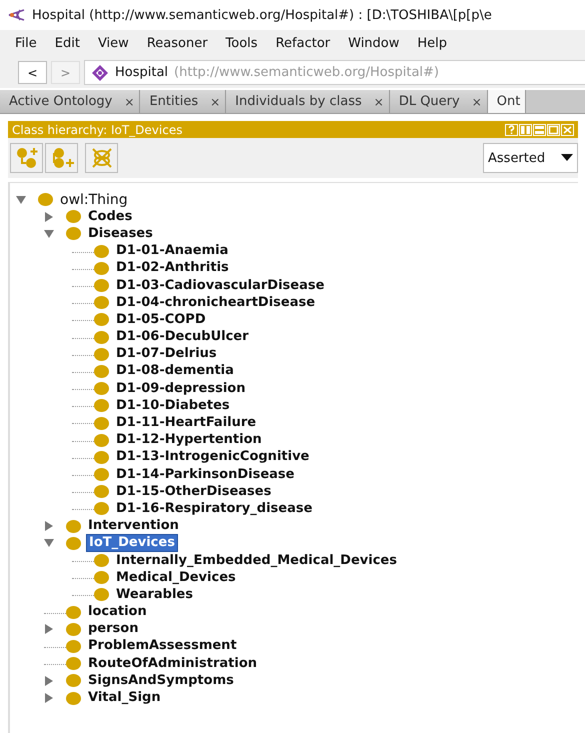 Image resolution: width=585 pixels, height=733 pixels. What do you see at coordinates (507, 101) in the screenshot?
I see `tab: Ont` at bounding box center [507, 101].